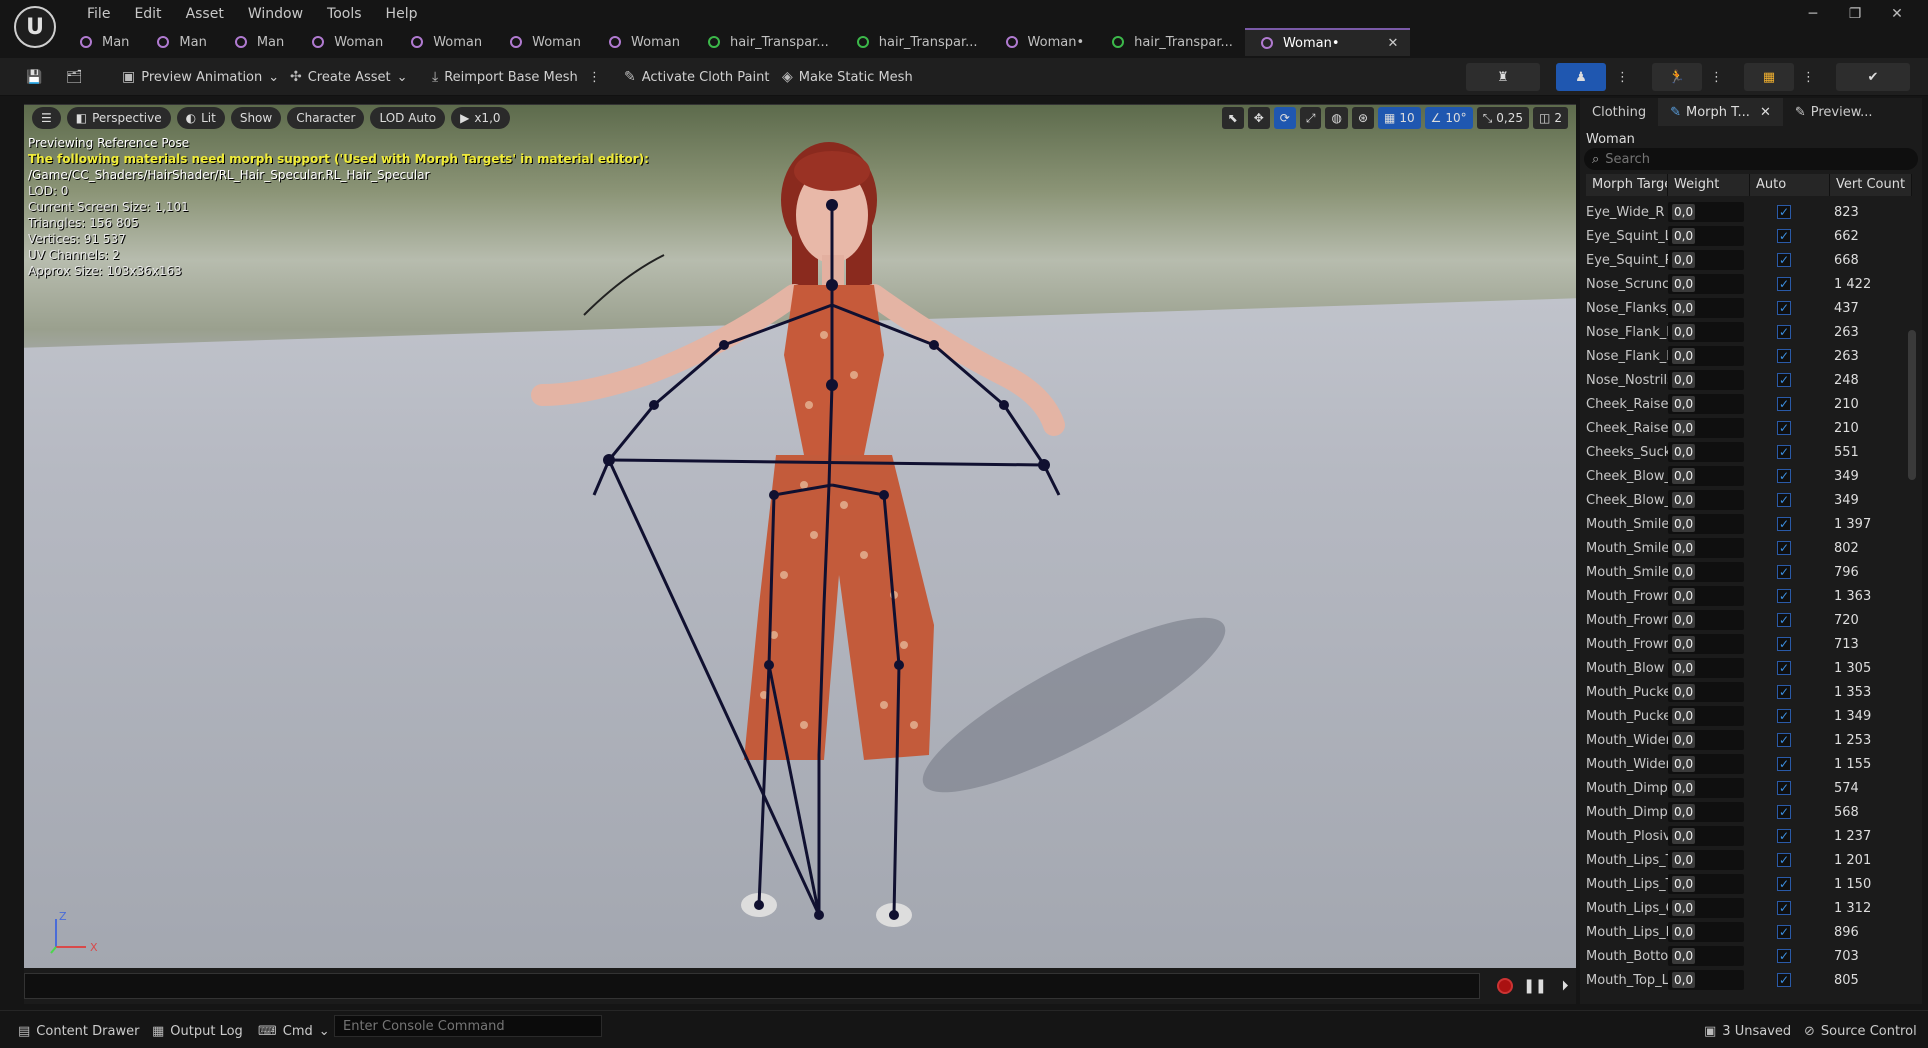 The width and height of the screenshot is (1928, 1048). I want to click on step-forward-button: ⏵, so click(1565, 986).